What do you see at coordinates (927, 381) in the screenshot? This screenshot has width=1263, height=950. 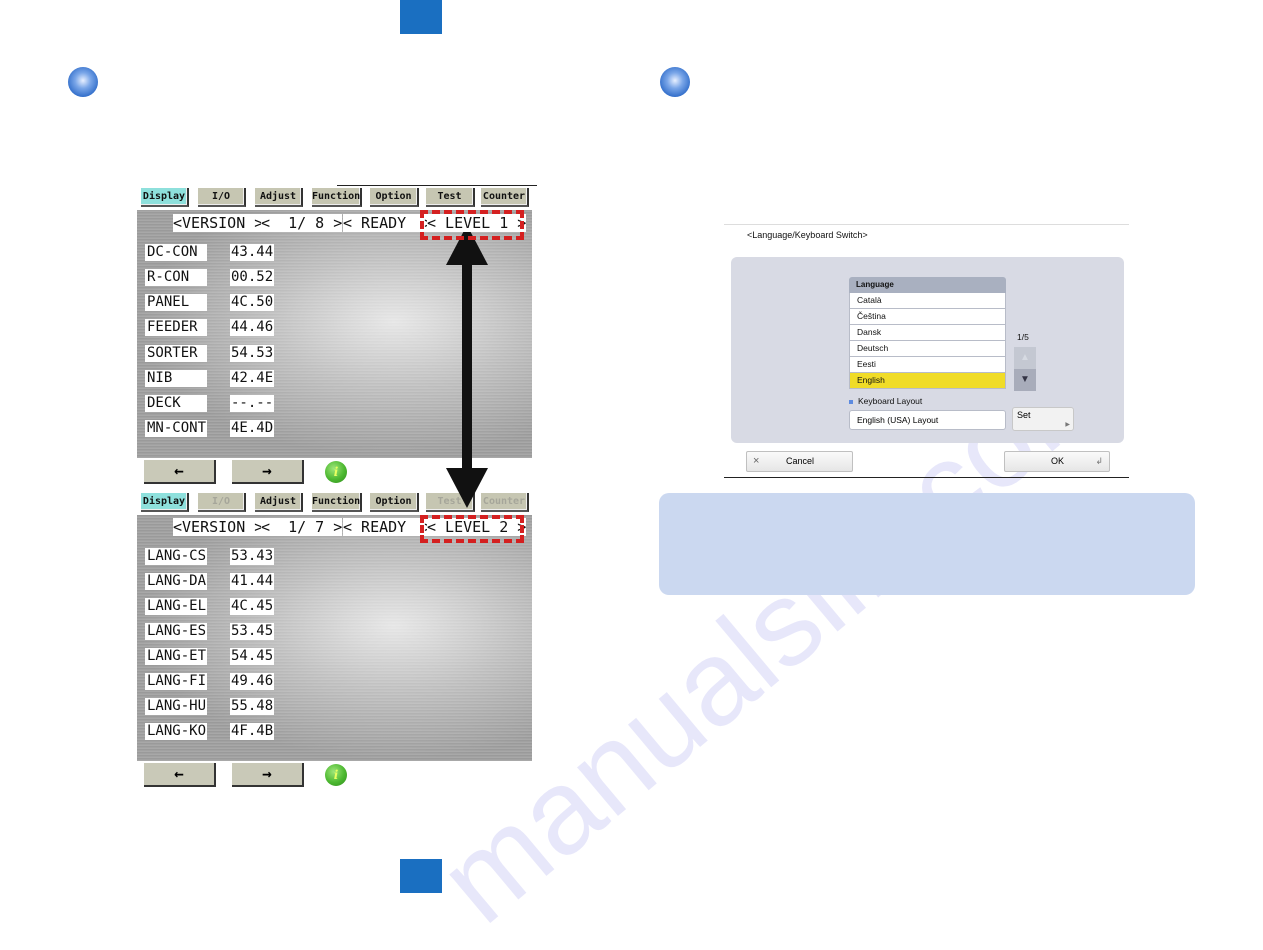 I see `language-item-selected: English` at bounding box center [927, 381].